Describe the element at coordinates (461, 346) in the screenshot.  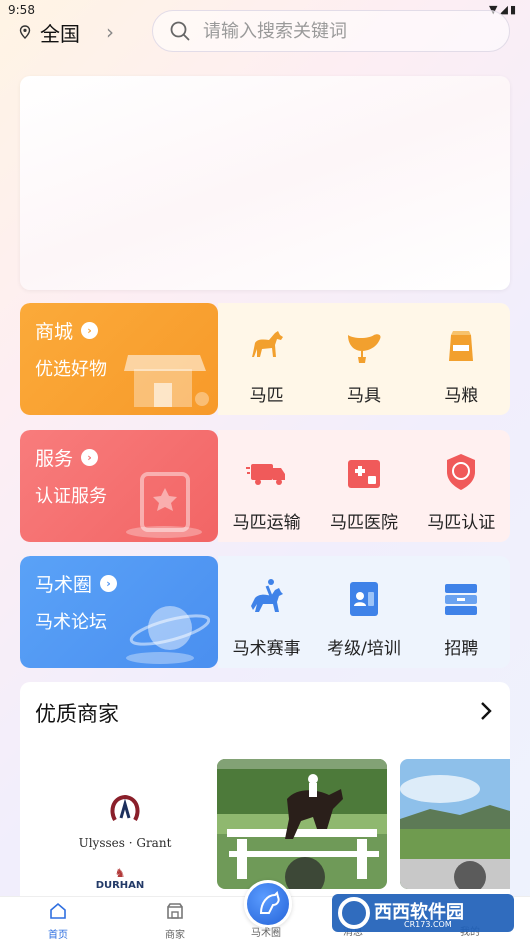
I see `feed-bag-icon` at that location.